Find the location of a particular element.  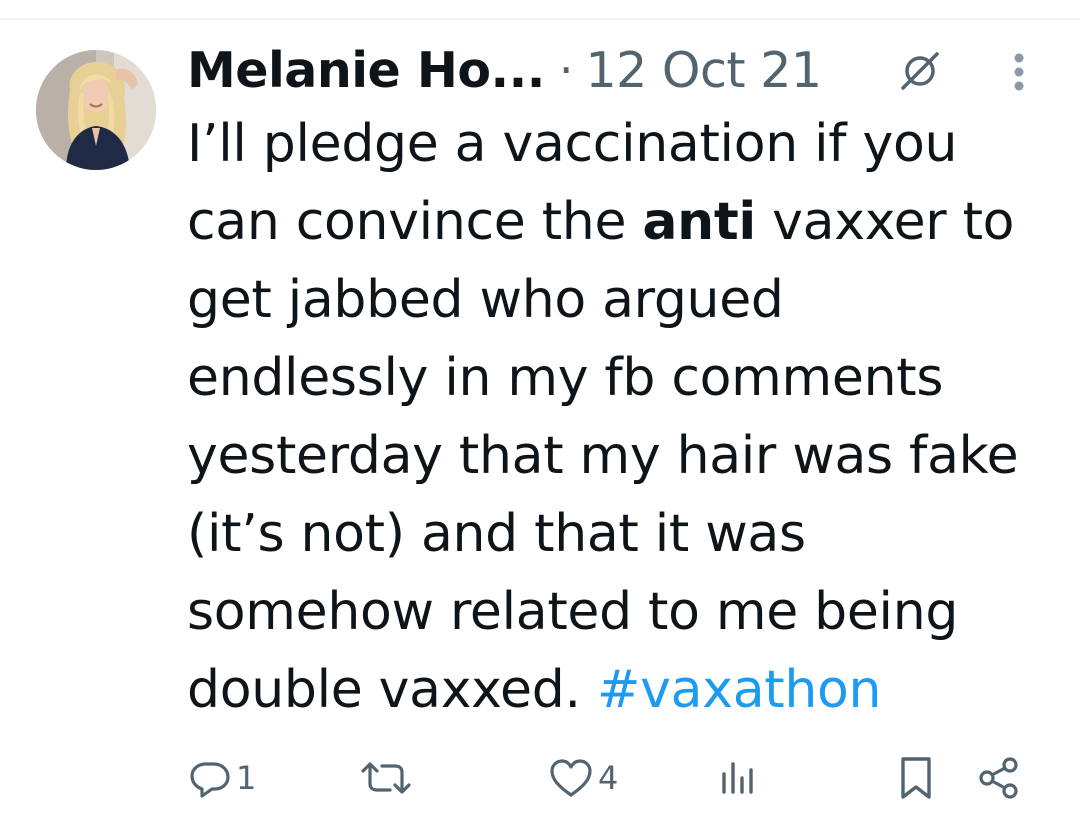

share-icon is located at coordinates (998, 778).